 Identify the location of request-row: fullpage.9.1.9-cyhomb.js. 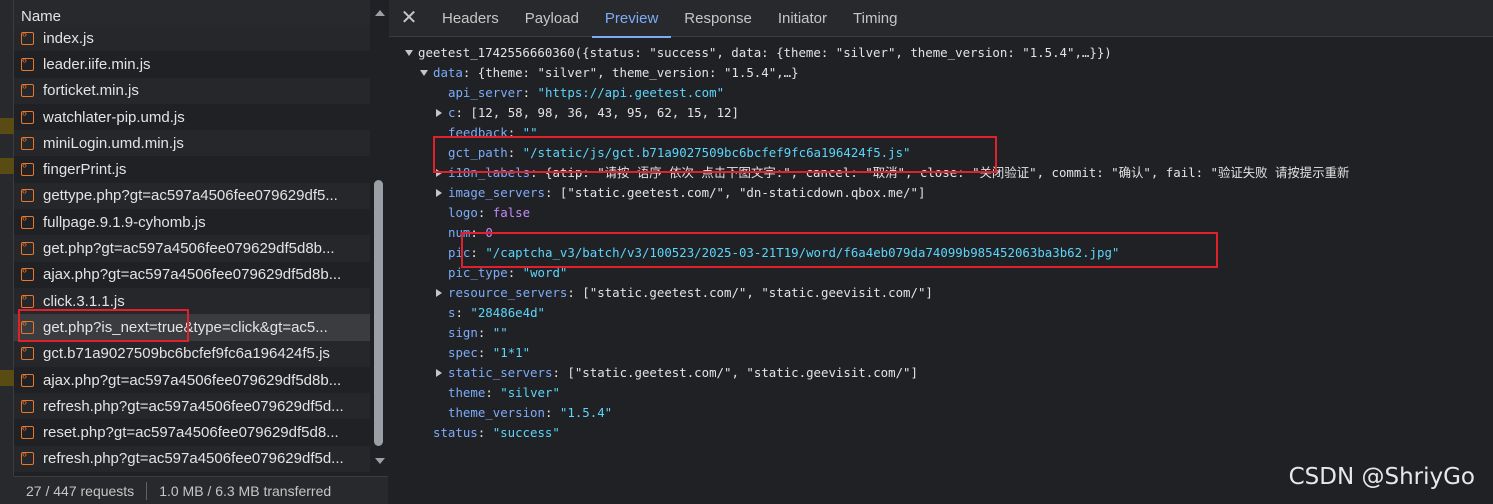
(192, 222).